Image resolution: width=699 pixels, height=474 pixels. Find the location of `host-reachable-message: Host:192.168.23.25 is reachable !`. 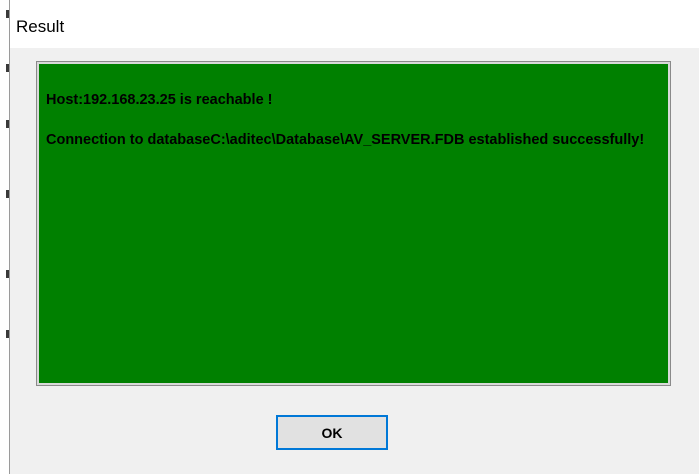

host-reachable-message: Host:192.168.23.25 is reachable ! is located at coordinates (159, 100).